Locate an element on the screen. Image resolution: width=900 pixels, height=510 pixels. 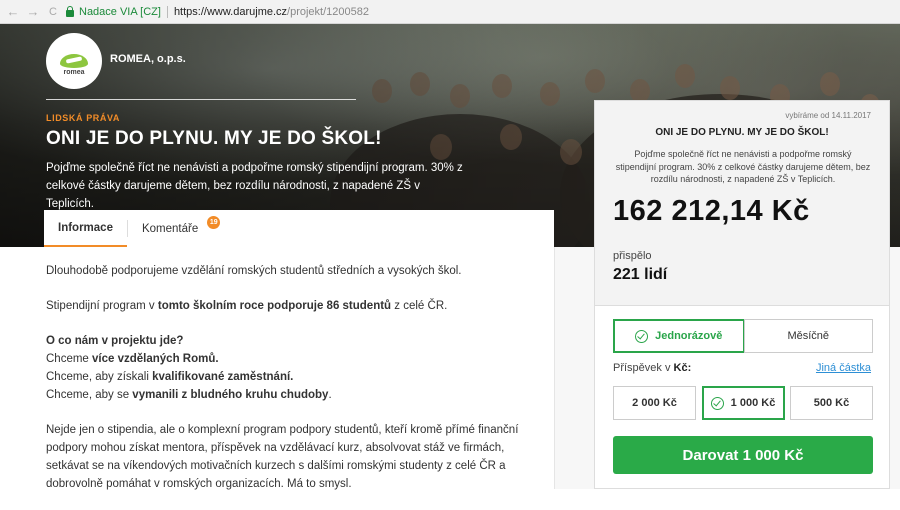
tab-label: Informace is located at coordinates (85, 227).